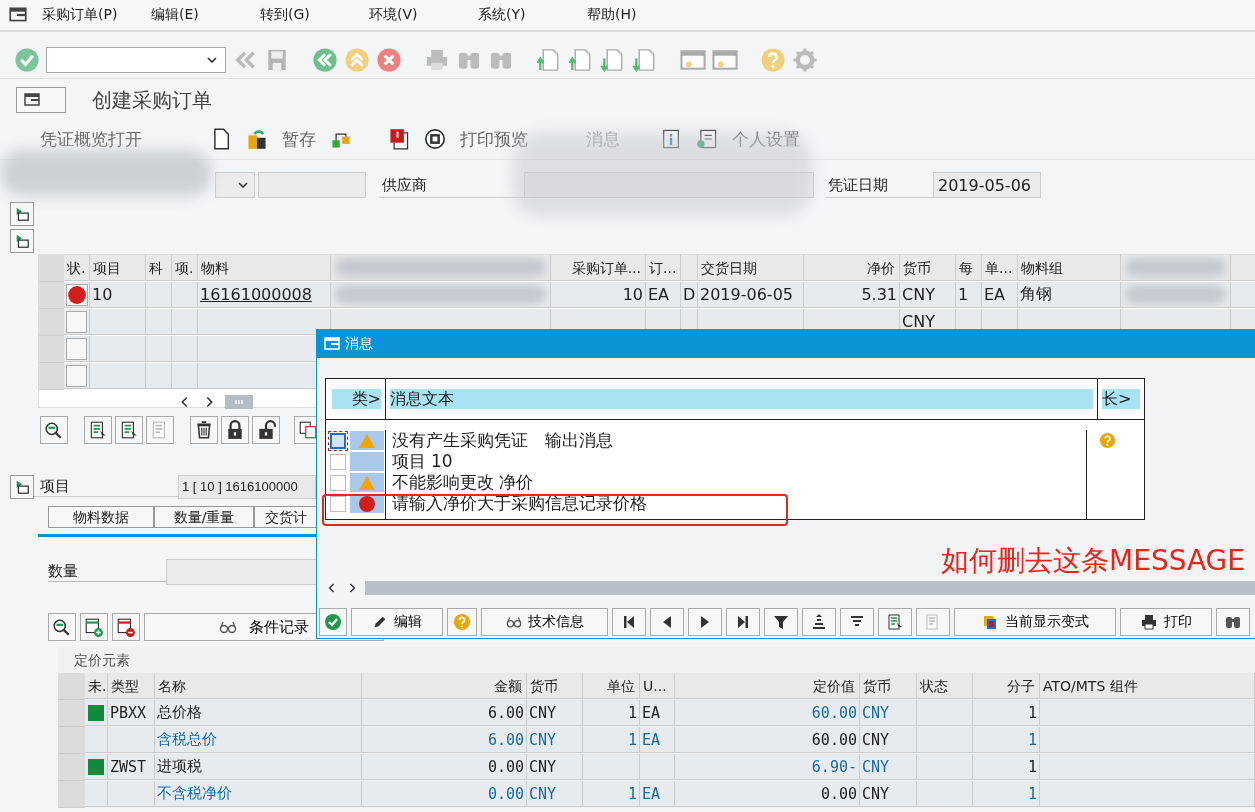  I want to click on add-row-icon, so click(94, 627).